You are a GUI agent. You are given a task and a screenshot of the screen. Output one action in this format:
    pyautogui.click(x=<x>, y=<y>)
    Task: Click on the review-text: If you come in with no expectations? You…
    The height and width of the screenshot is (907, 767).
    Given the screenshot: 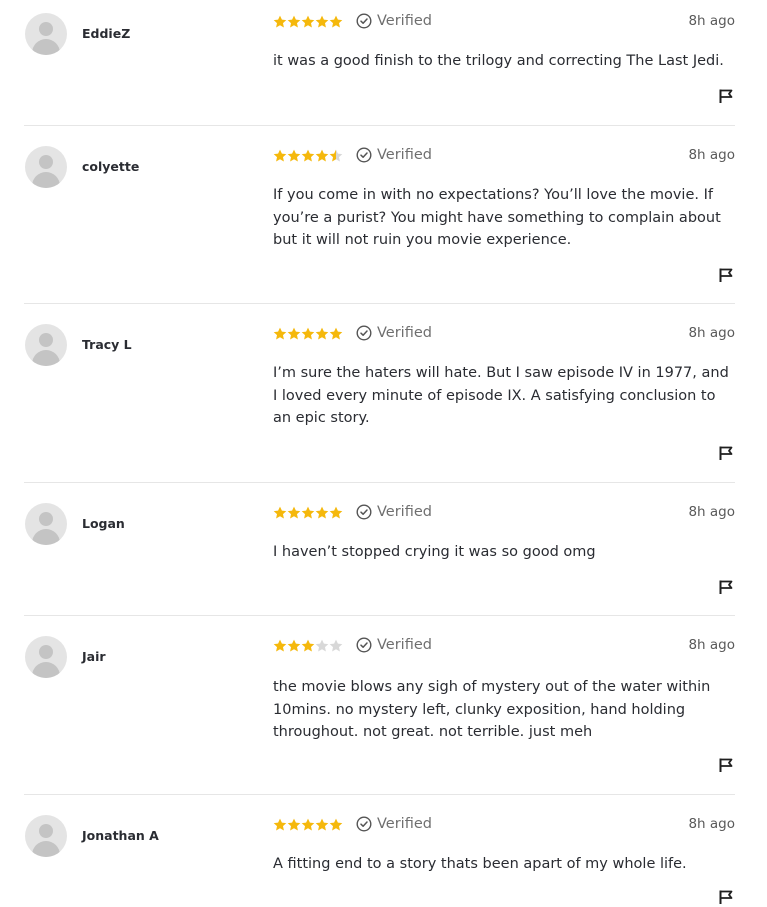 What is the action you would take?
    pyautogui.click(x=497, y=217)
    